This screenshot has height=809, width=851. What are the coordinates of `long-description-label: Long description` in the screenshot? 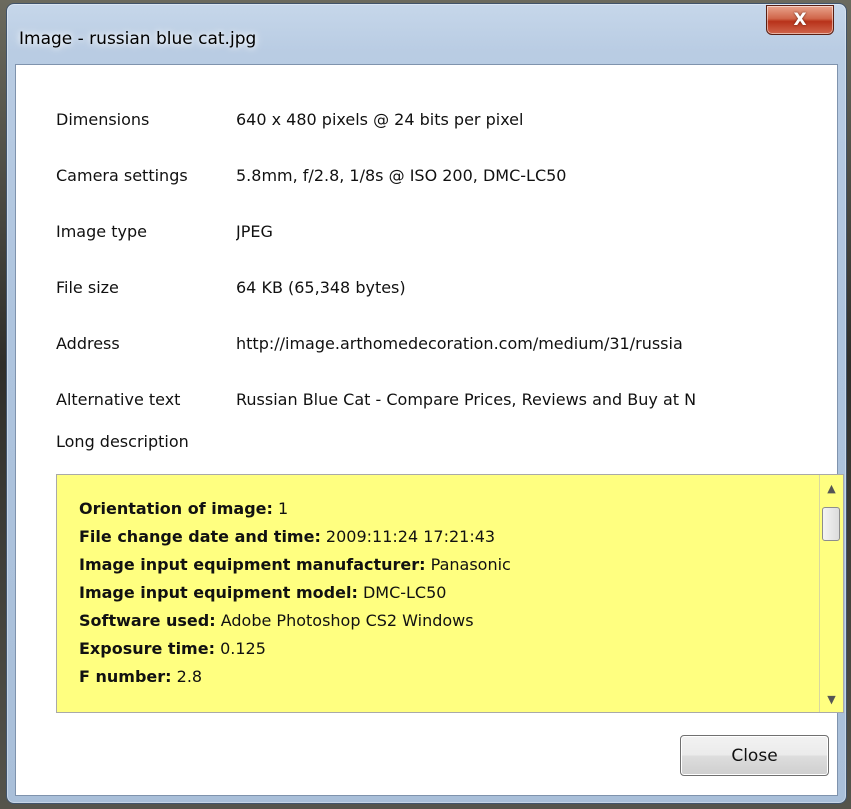 It's located at (122, 441).